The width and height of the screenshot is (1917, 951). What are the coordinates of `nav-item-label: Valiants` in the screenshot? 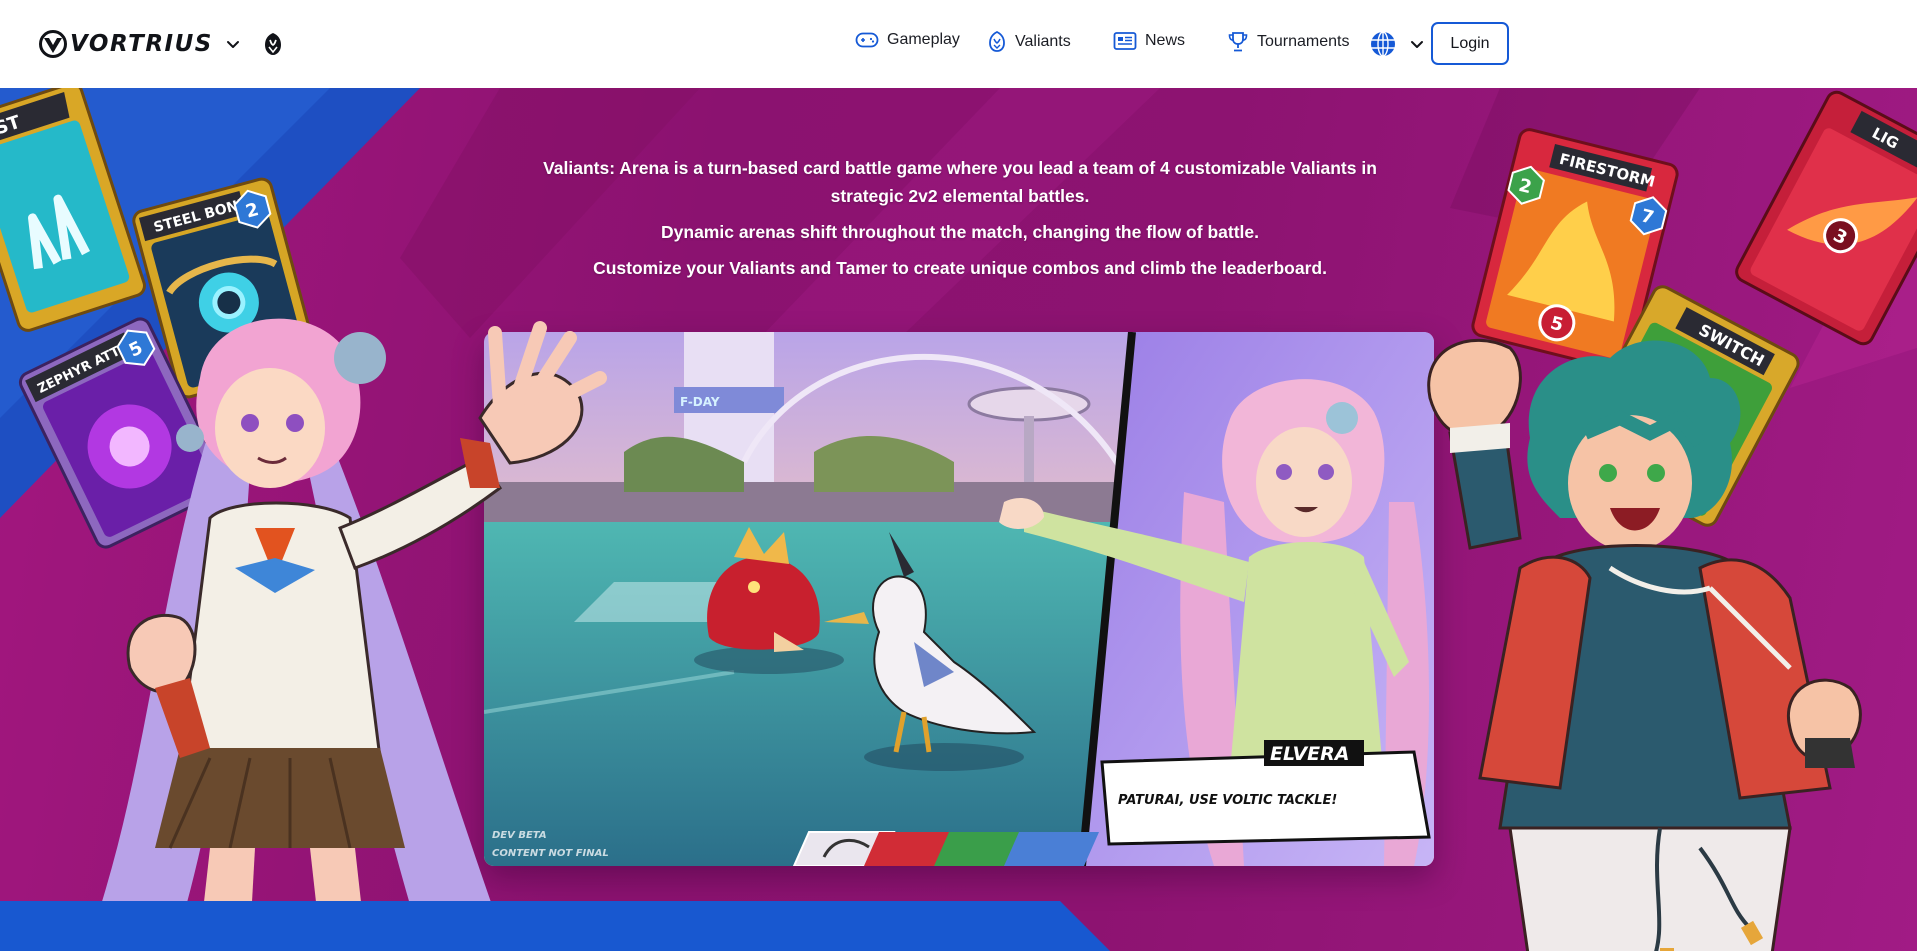 It's located at (1043, 41).